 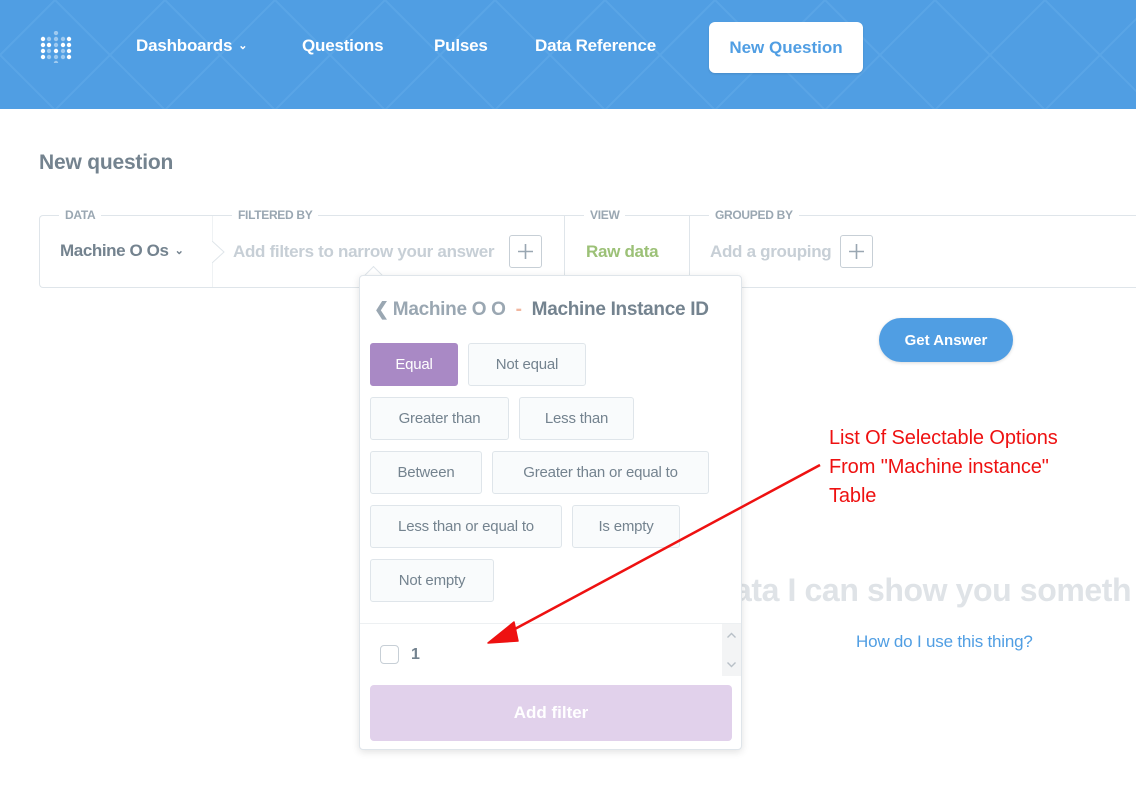 I want to click on nav-dashboards: Dashboards ⌄, so click(x=191, y=46).